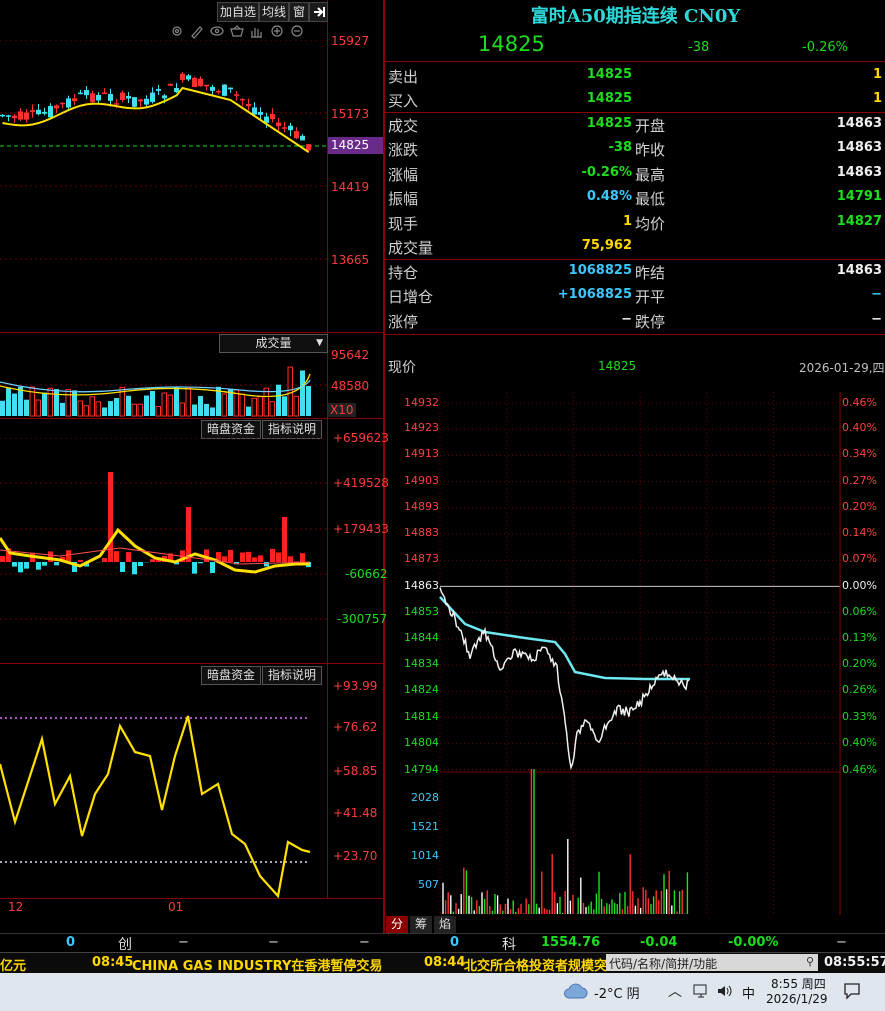 The image size is (885, 1011). I want to click on volume-unit: X10, so click(342, 410).